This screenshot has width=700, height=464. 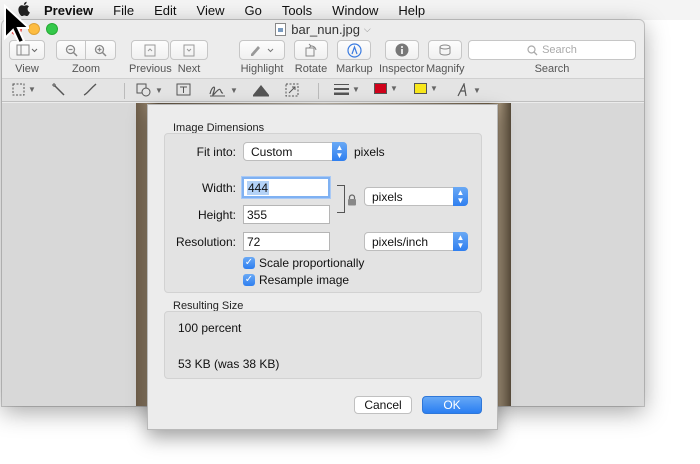 What do you see at coordinates (229, 364) in the screenshot?
I see `result-file-size: 53 KB (was 38 KB)` at bounding box center [229, 364].